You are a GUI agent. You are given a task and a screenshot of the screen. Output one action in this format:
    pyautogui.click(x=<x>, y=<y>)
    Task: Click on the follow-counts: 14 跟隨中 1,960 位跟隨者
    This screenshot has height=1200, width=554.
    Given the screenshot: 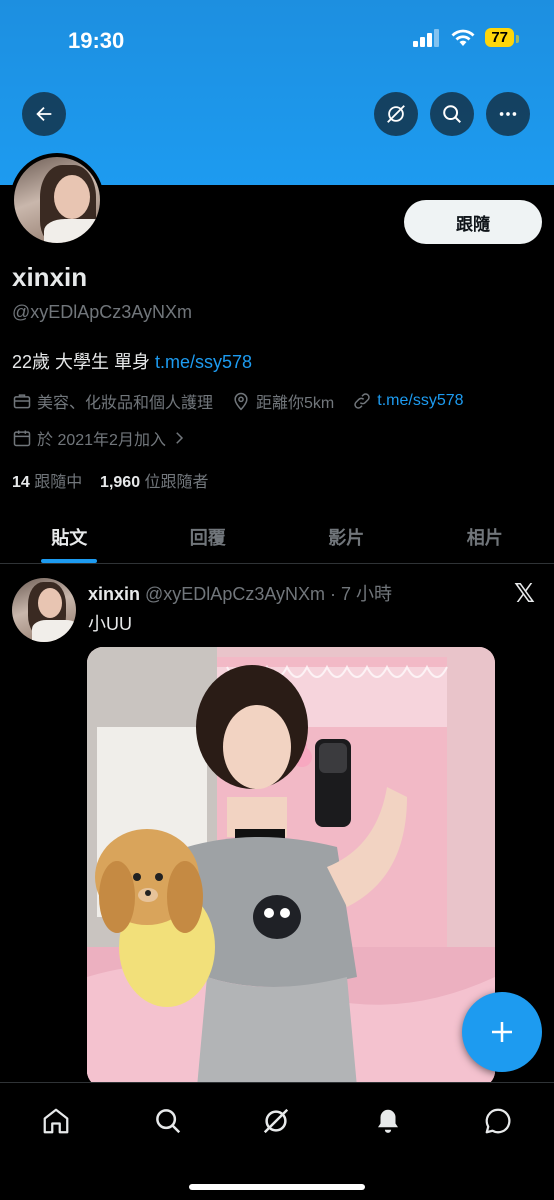 What is the action you would take?
    pyautogui.click(x=110, y=480)
    